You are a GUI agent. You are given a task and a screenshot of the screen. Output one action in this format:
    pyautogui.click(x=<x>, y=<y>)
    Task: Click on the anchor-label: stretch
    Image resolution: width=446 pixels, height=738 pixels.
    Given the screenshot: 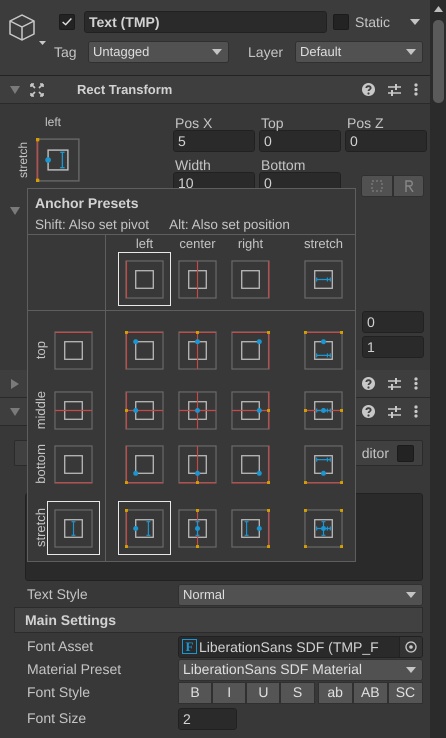 What is the action you would take?
    pyautogui.click(x=23, y=160)
    